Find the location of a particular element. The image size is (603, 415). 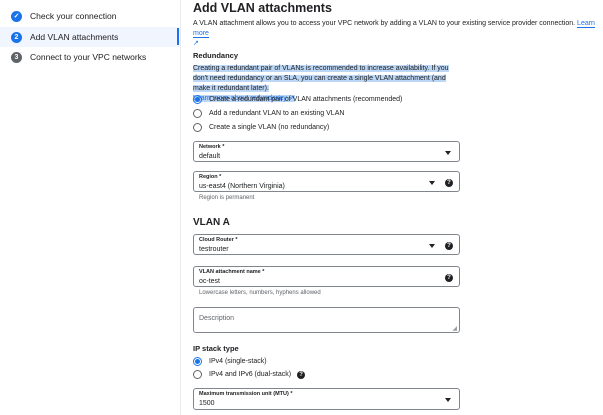

step-number-icon: 3 is located at coordinates (16, 57).